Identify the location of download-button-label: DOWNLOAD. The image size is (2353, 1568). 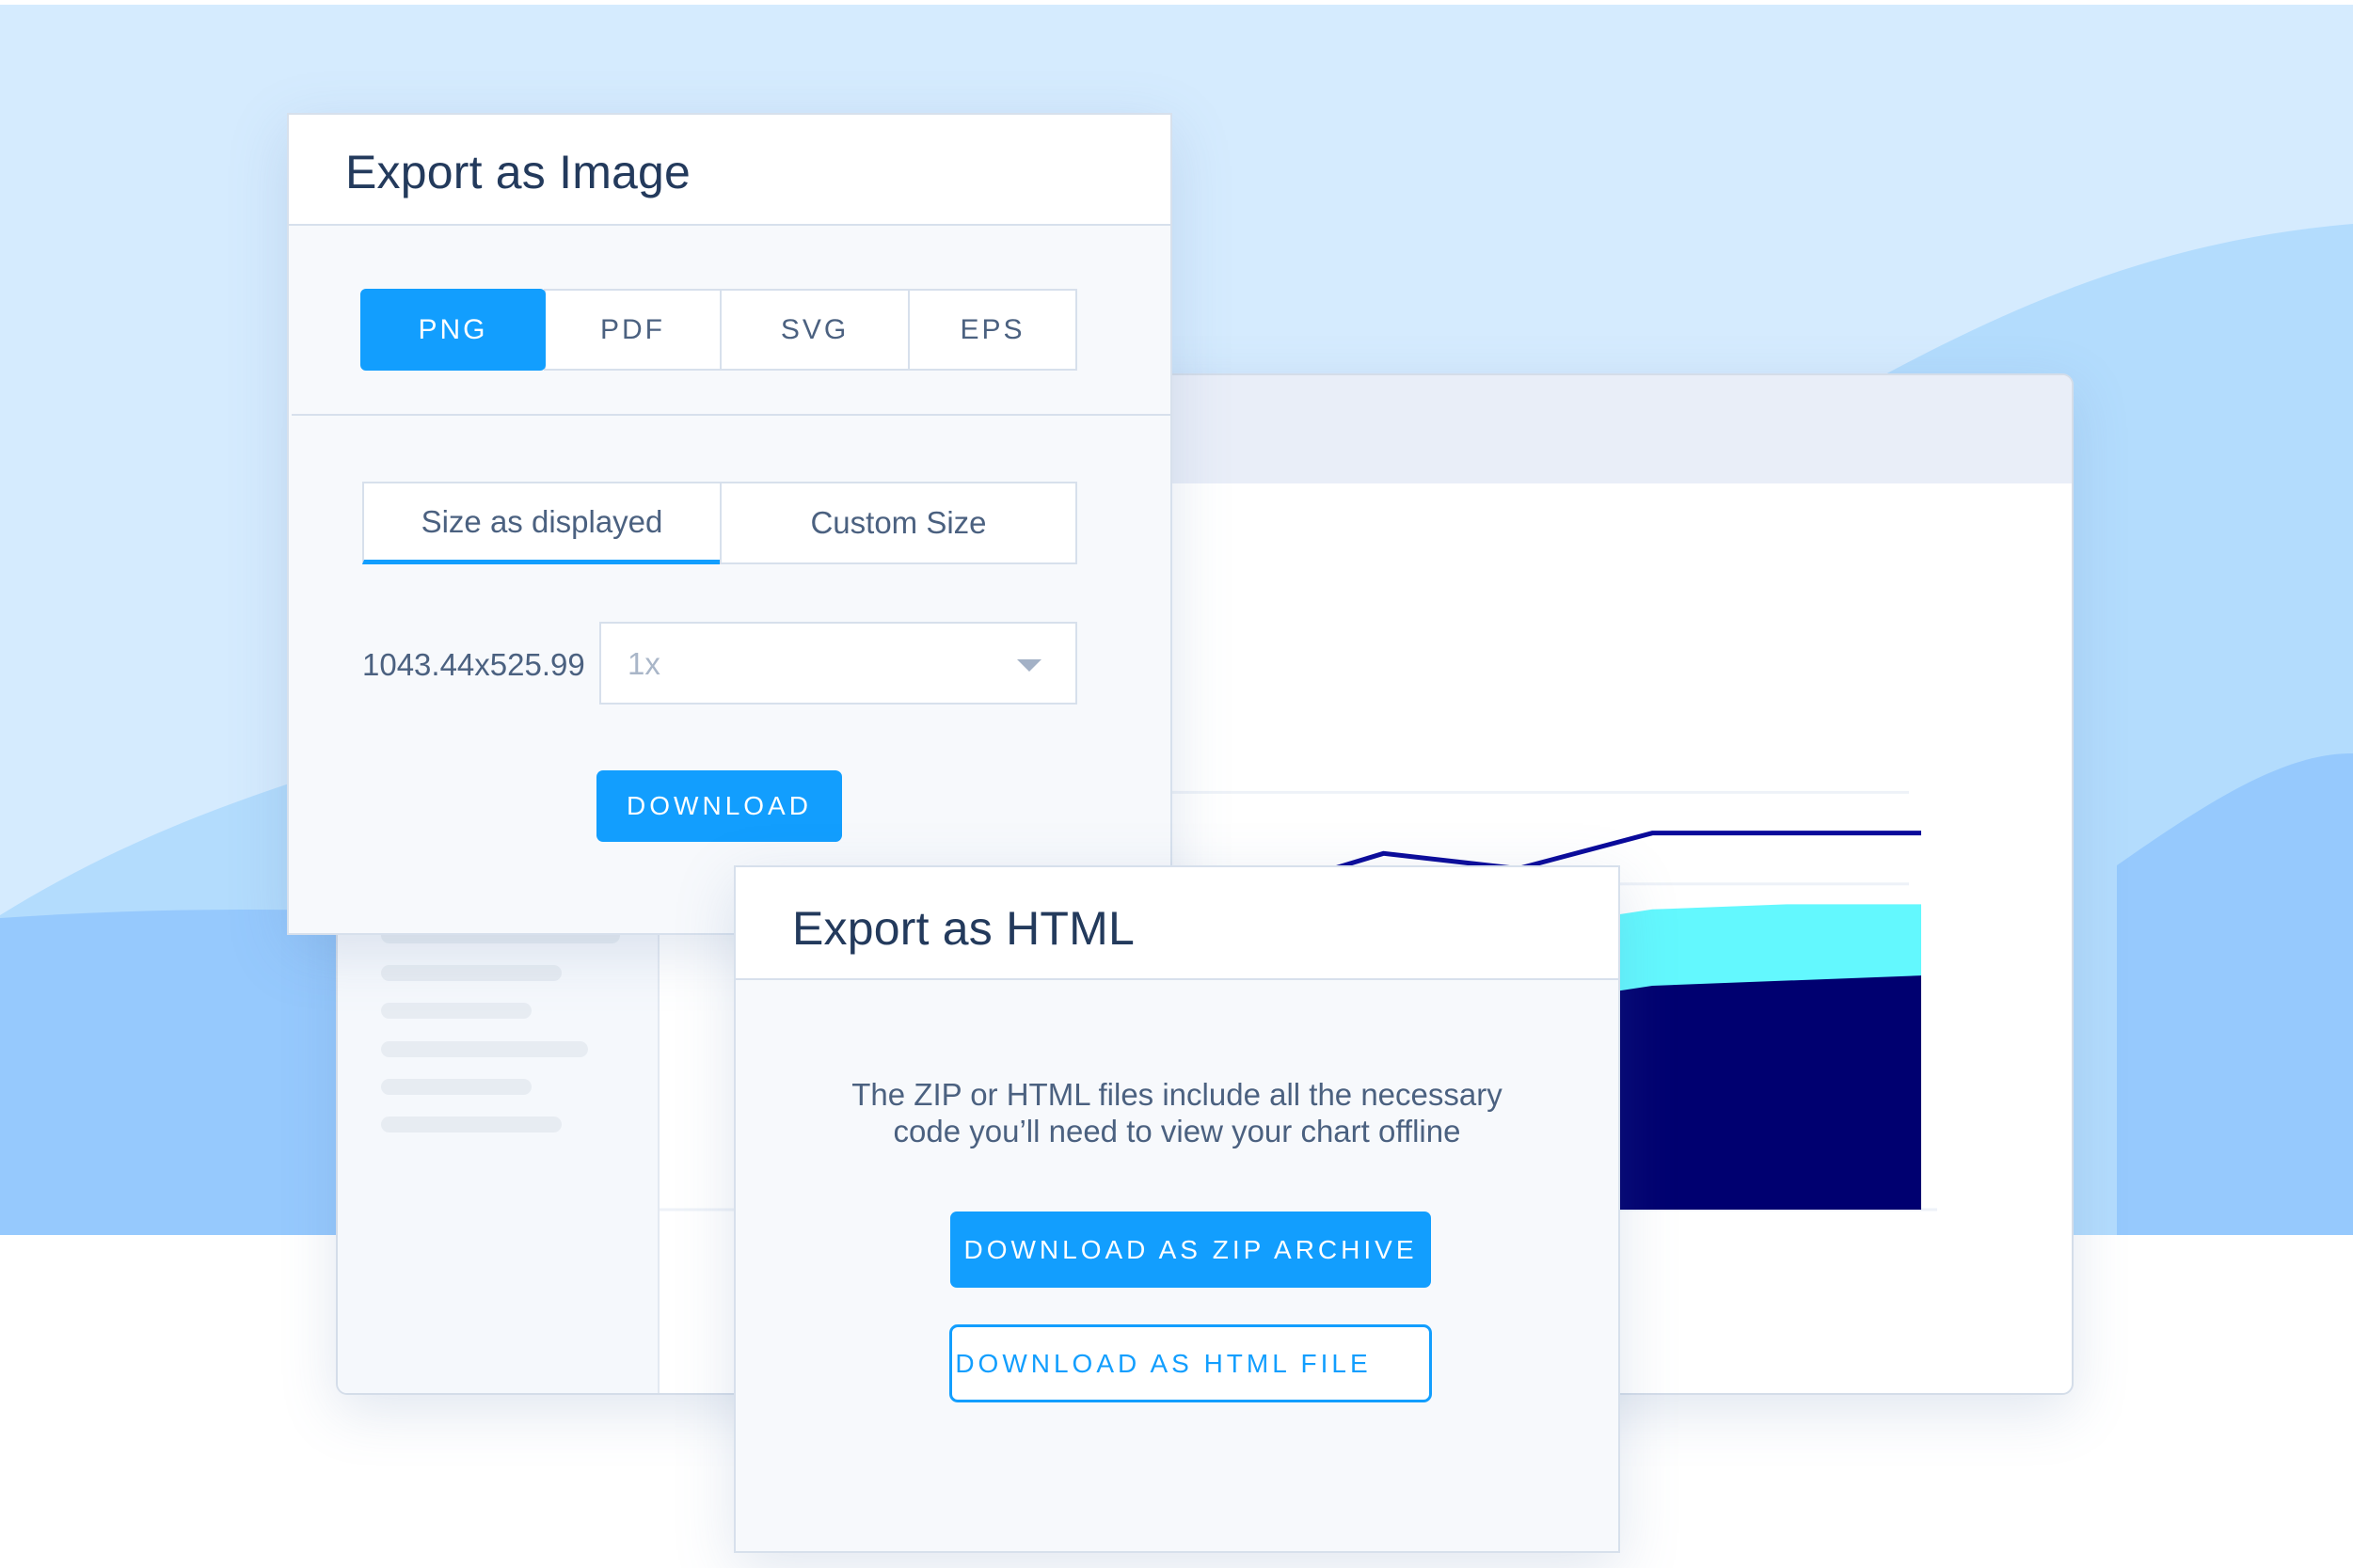
(719, 805).